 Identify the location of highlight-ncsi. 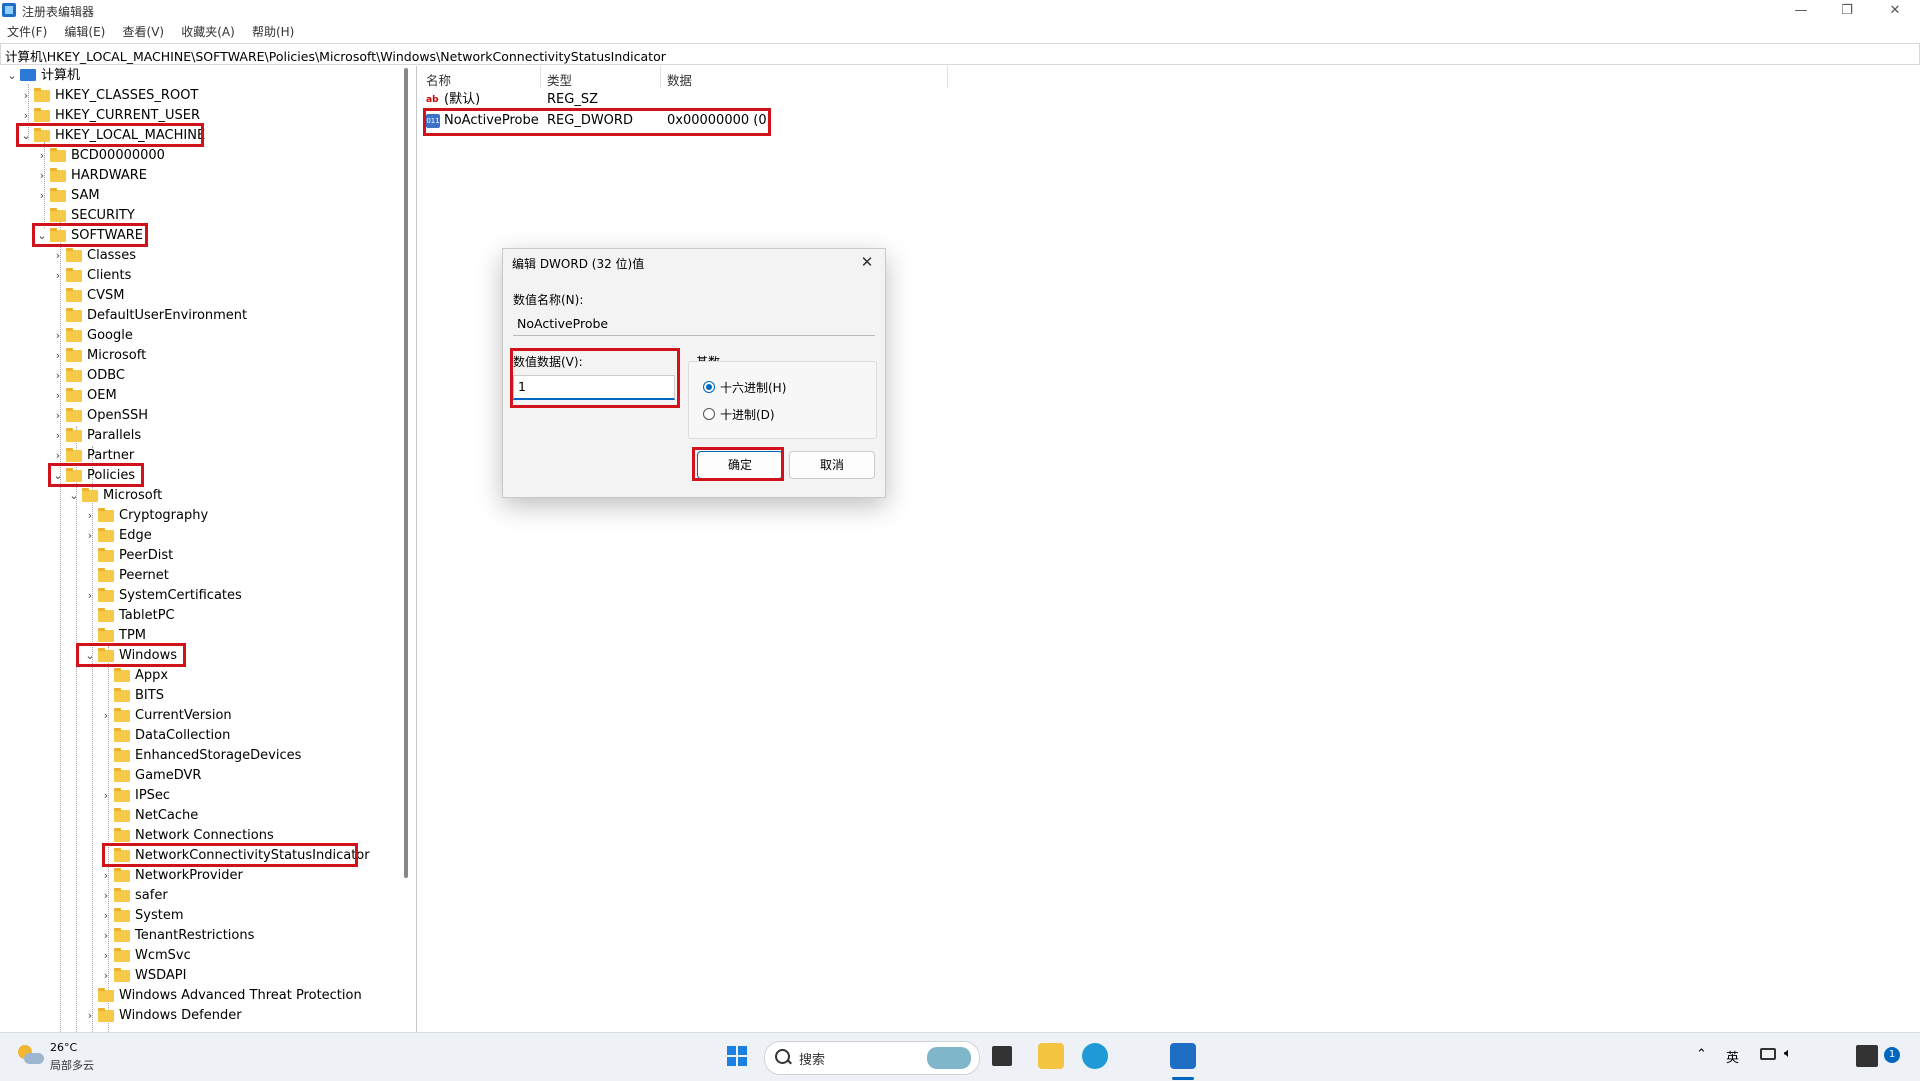
(230, 855).